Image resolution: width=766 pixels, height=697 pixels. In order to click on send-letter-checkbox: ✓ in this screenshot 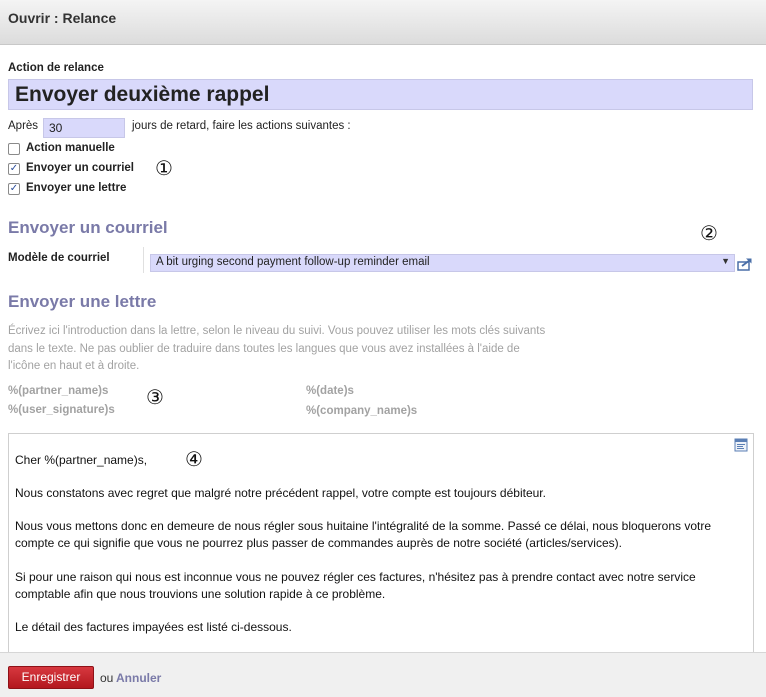, I will do `click(14, 189)`.